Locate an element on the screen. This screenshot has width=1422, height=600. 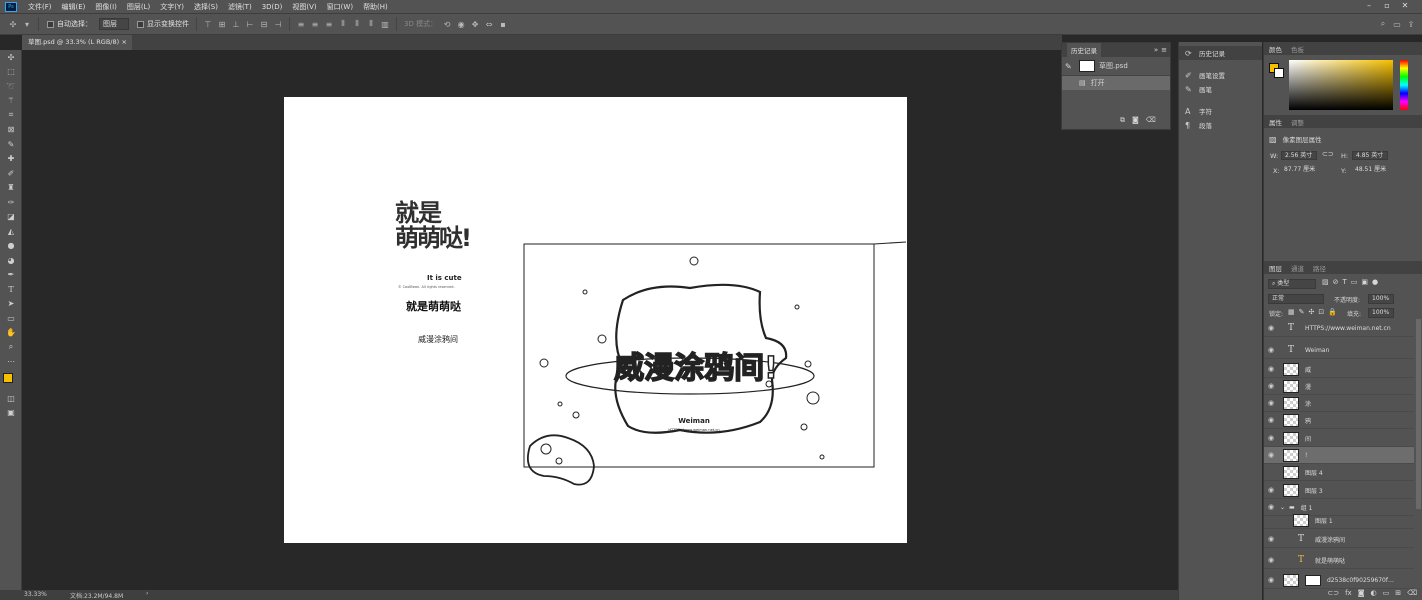
history-snapshot: ✎ 草图.psd is located at coordinates (1116, 66).